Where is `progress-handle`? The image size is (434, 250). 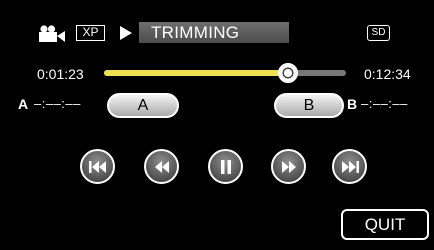
progress-handle is located at coordinates (287, 73).